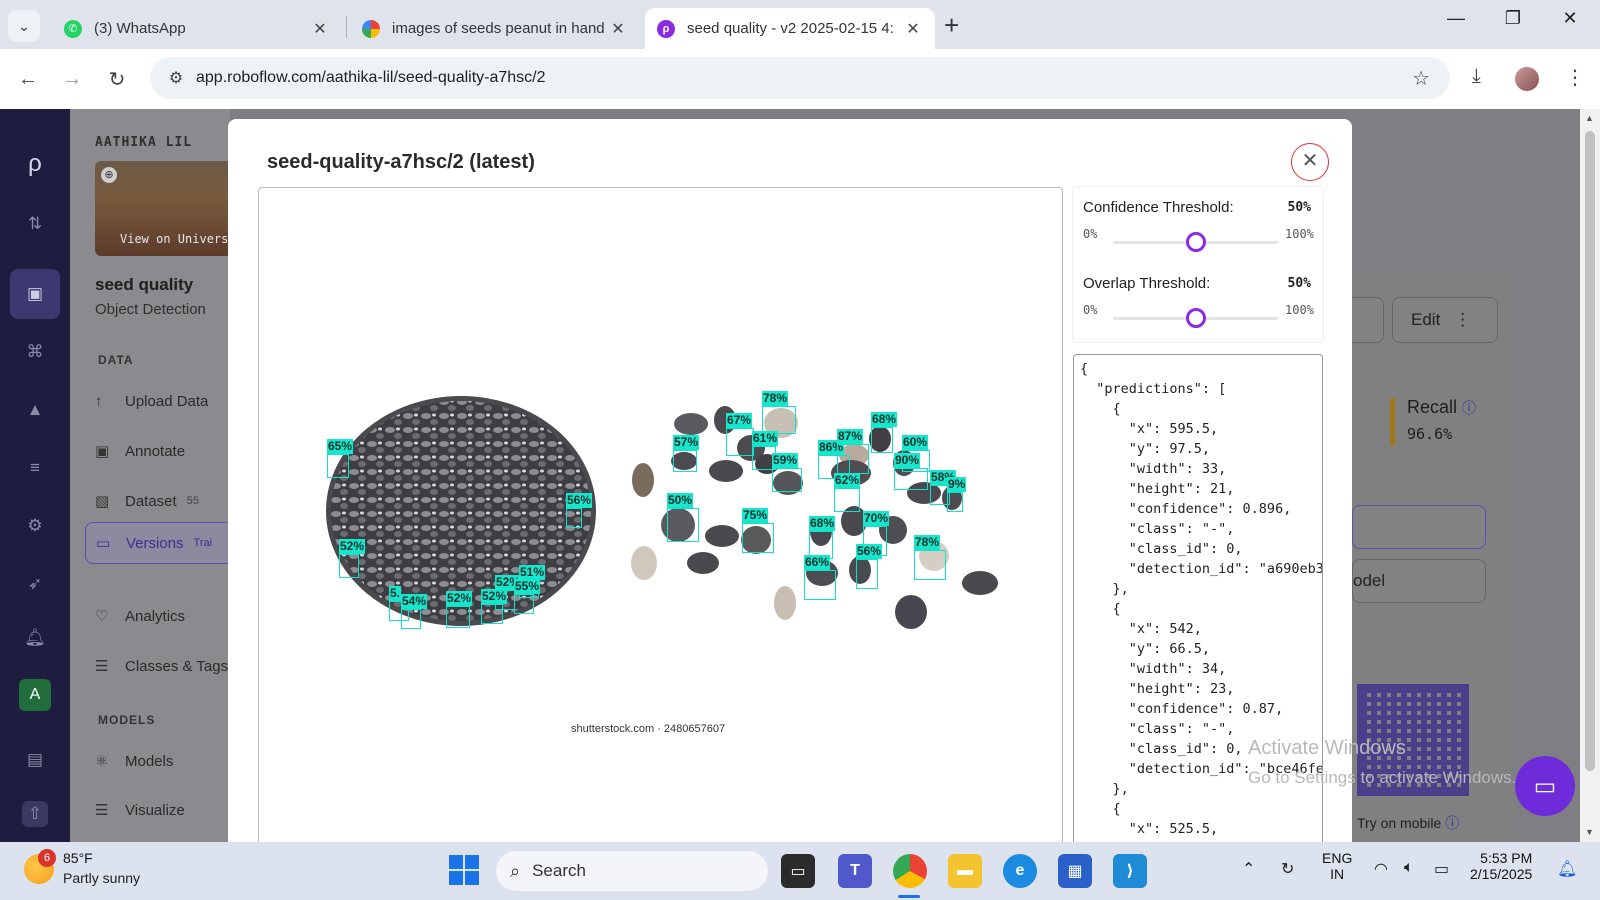 Image resolution: width=1600 pixels, height=900 pixels. What do you see at coordinates (965, 871) in the screenshot?
I see `file-explorer-icon: ▬` at bounding box center [965, 871].